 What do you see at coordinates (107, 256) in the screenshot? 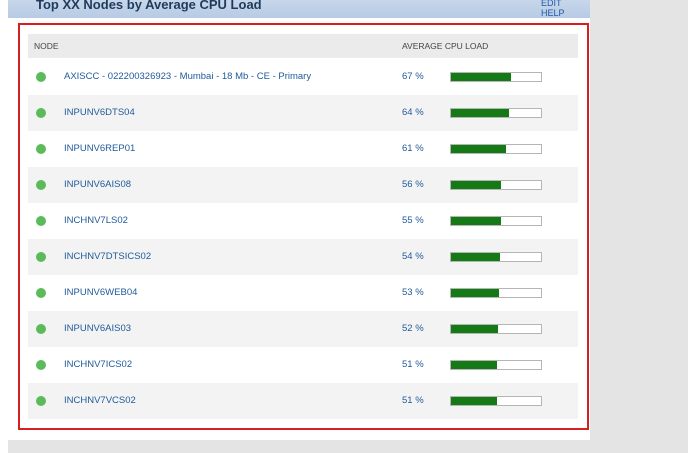
I see `node-link: INCHNV7DTSICS02` at bounding box center [107, 256].